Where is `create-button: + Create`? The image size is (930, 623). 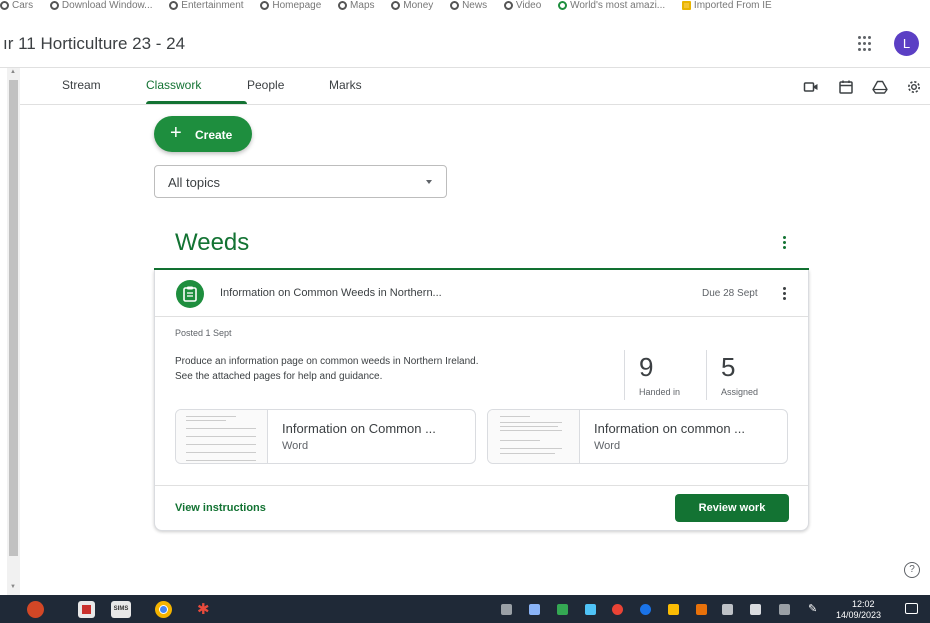
create-button: + Create is located at coordinates (203, 134).